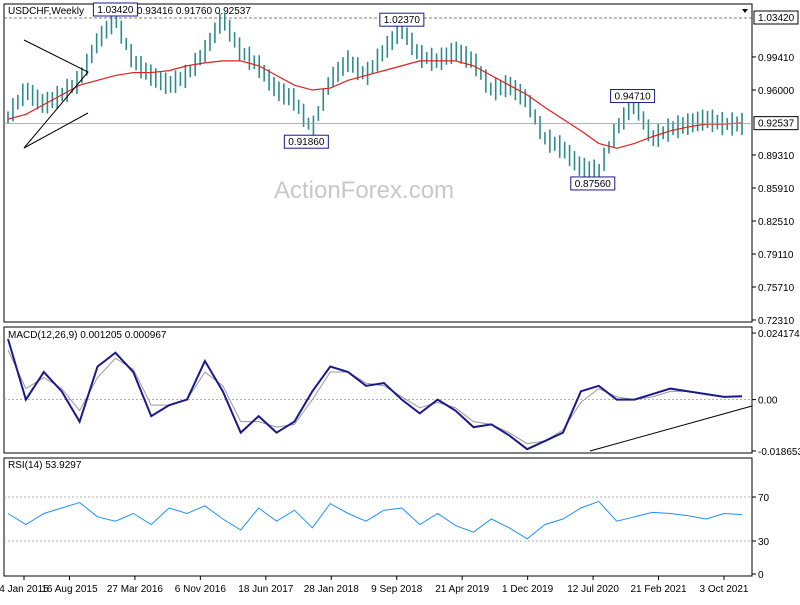 The height and width of the screenshot is (605, 800). What do you see at coordinates (462, 589) in the screenshot?
I see `time-axis-label: 21 Apr 2019` at bounding box center [462, 589].